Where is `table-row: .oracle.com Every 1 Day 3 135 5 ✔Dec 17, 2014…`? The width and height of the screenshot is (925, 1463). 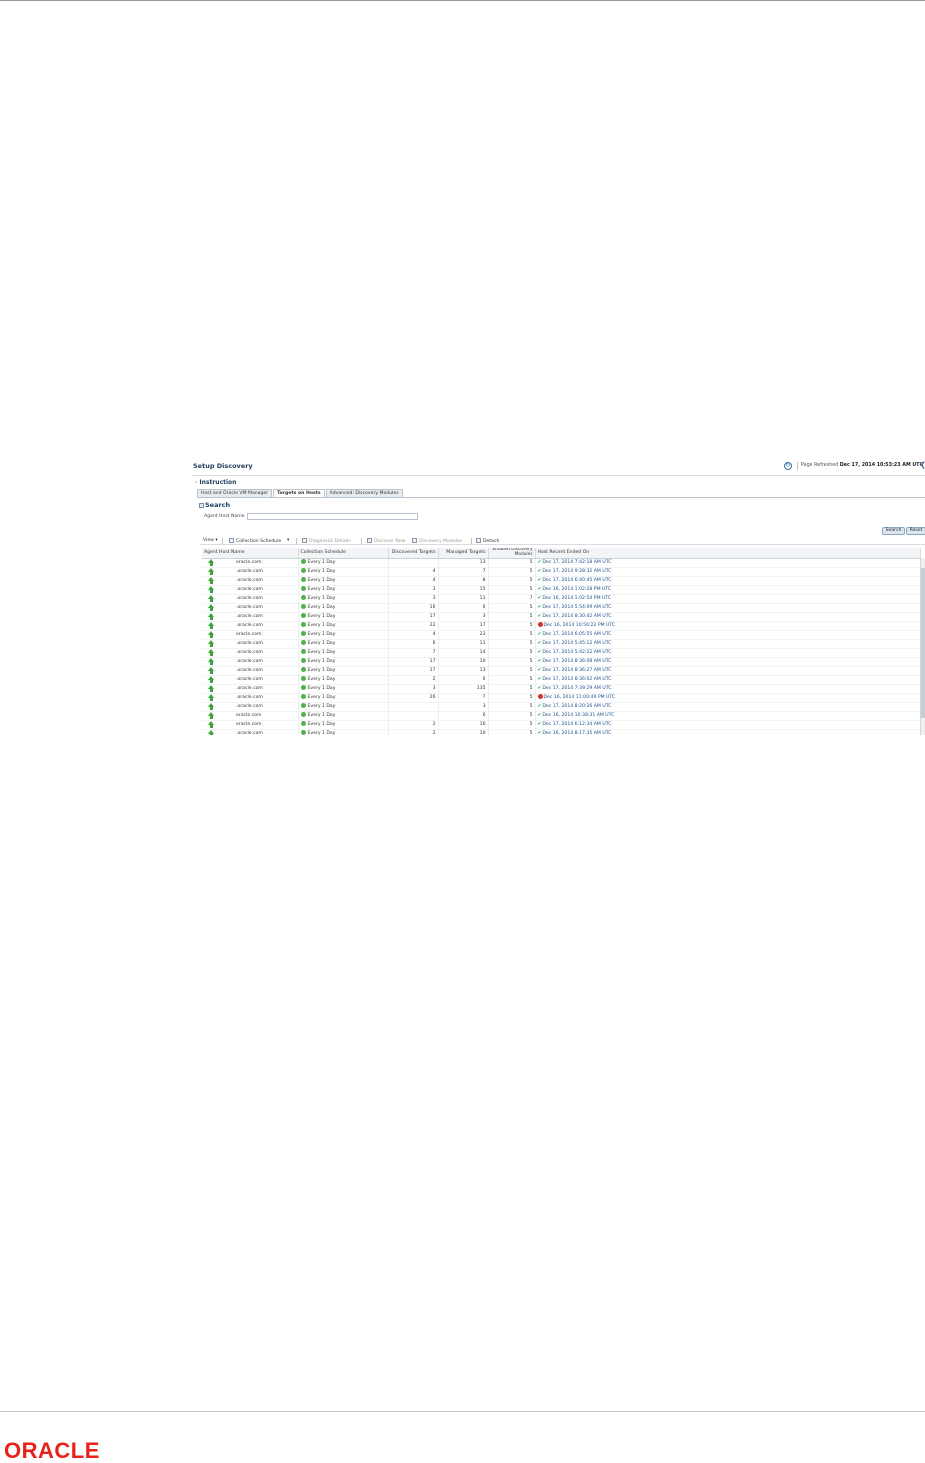 table-row: .oracle.com Every 1 Day 3 135 5 ✔Dec 17, 2014… is located at coordinates (561, 689).